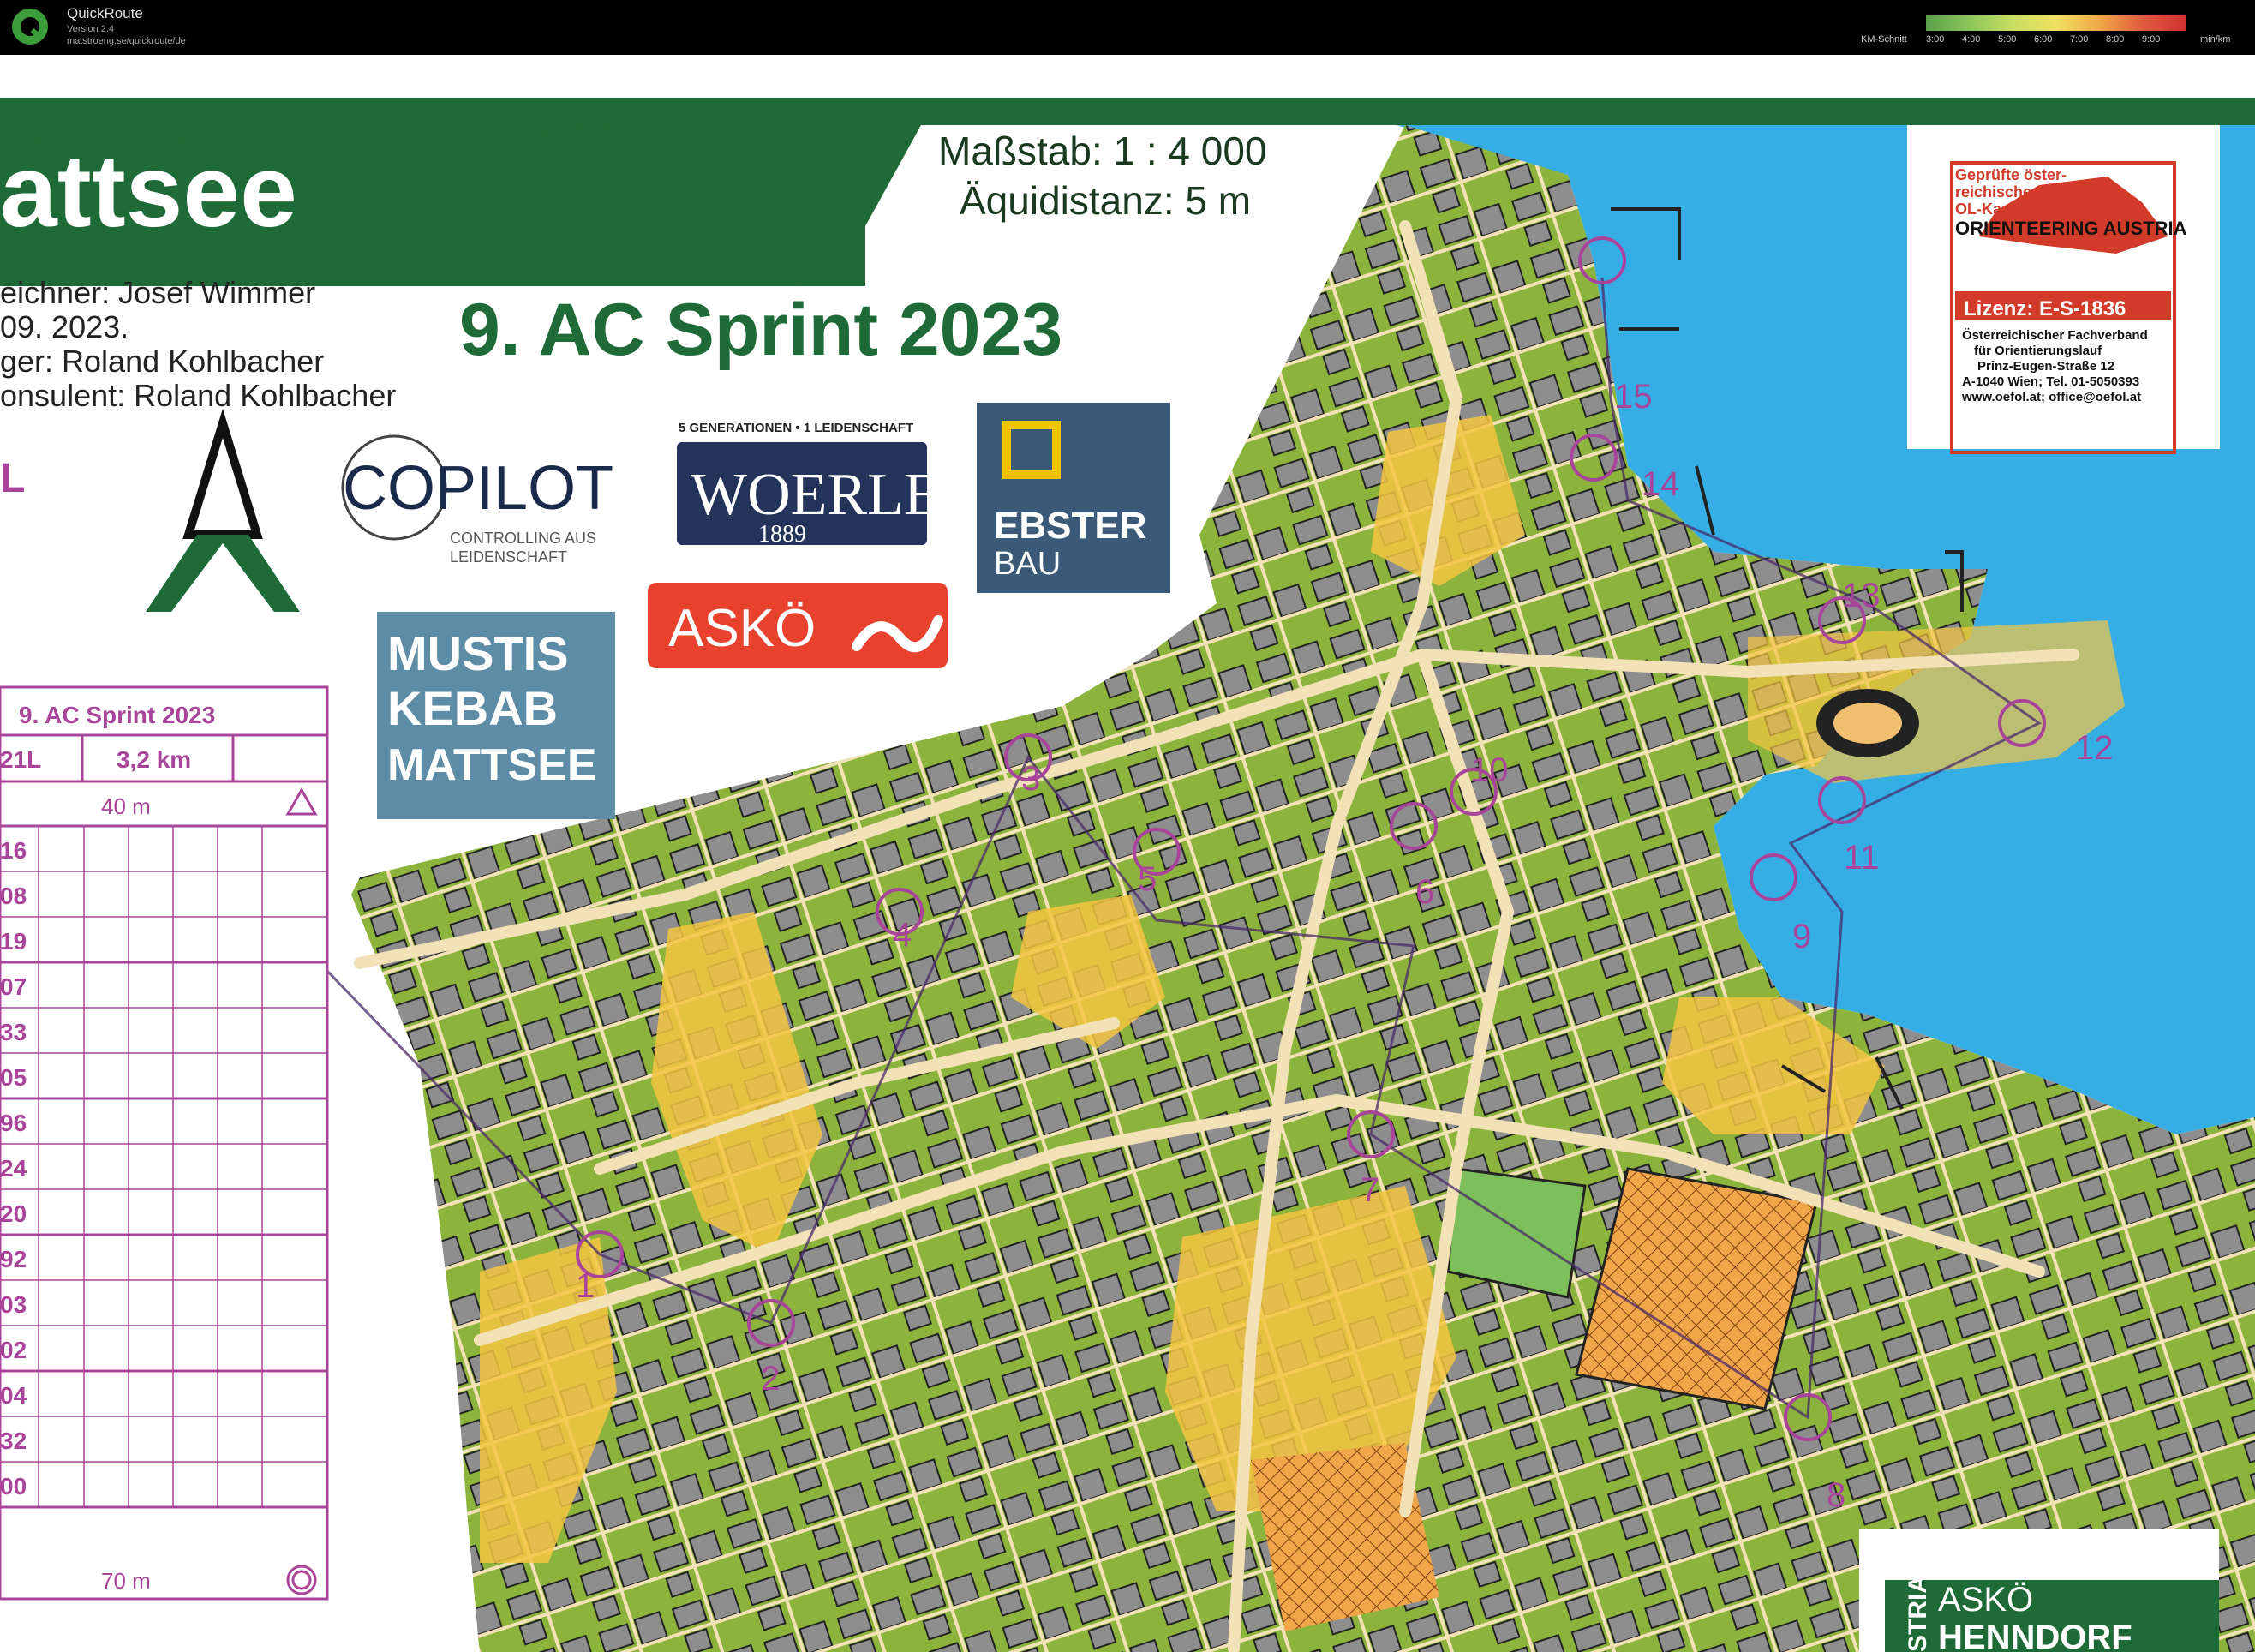 The image size is (2255, 1652). What do you see at coordinates (1073, 498) in the screenshot?
I see `sponsor-ebster: EBSTER BAU` at bounding box center [1073, 498].